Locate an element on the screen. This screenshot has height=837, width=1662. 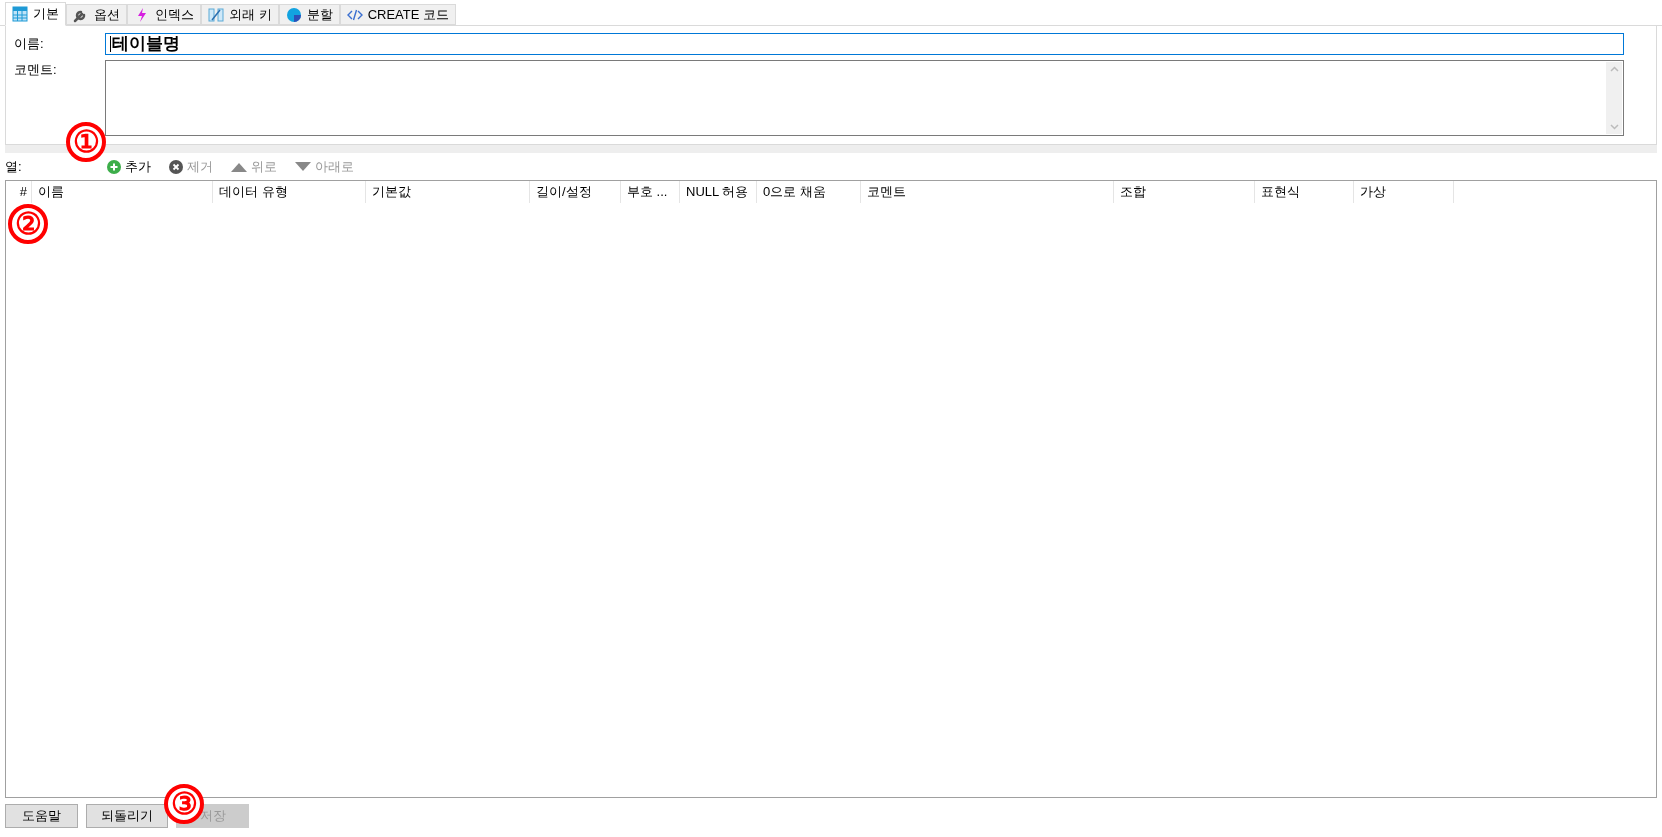
annotation-marker: ② is located at coordinates (28, 224).